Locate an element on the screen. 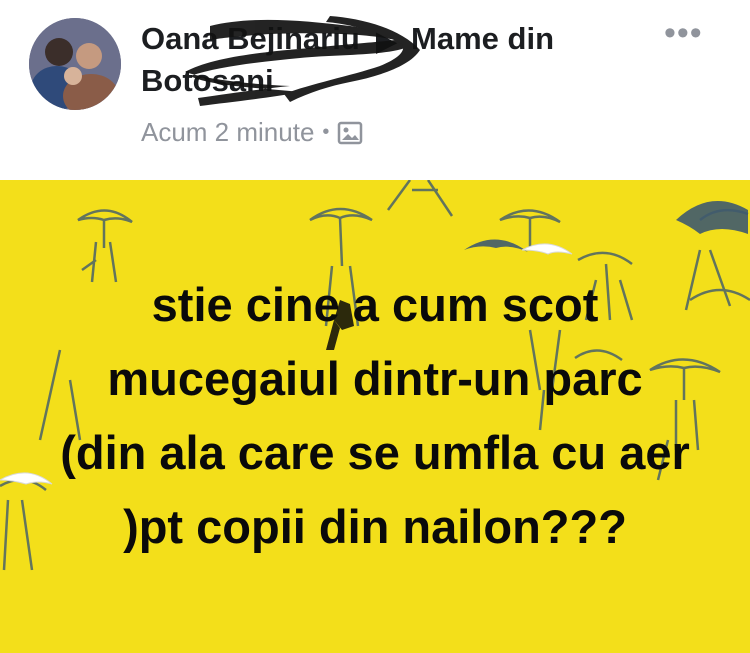 This screenshot has width=750, height=653. author-name: Oana Bejinariu is located at coordinates (250, 39).